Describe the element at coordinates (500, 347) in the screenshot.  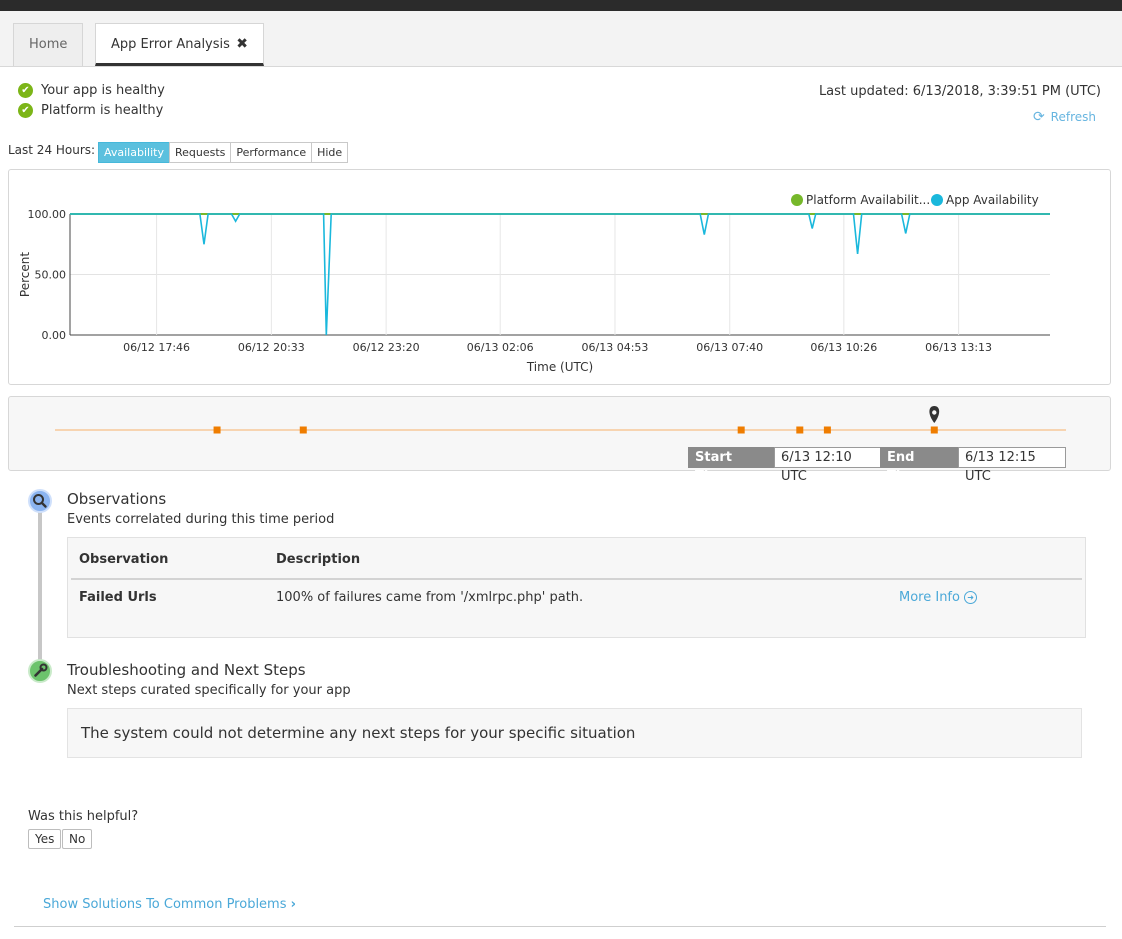
I see `x-tick-label: 06/13 02:06` at that location.